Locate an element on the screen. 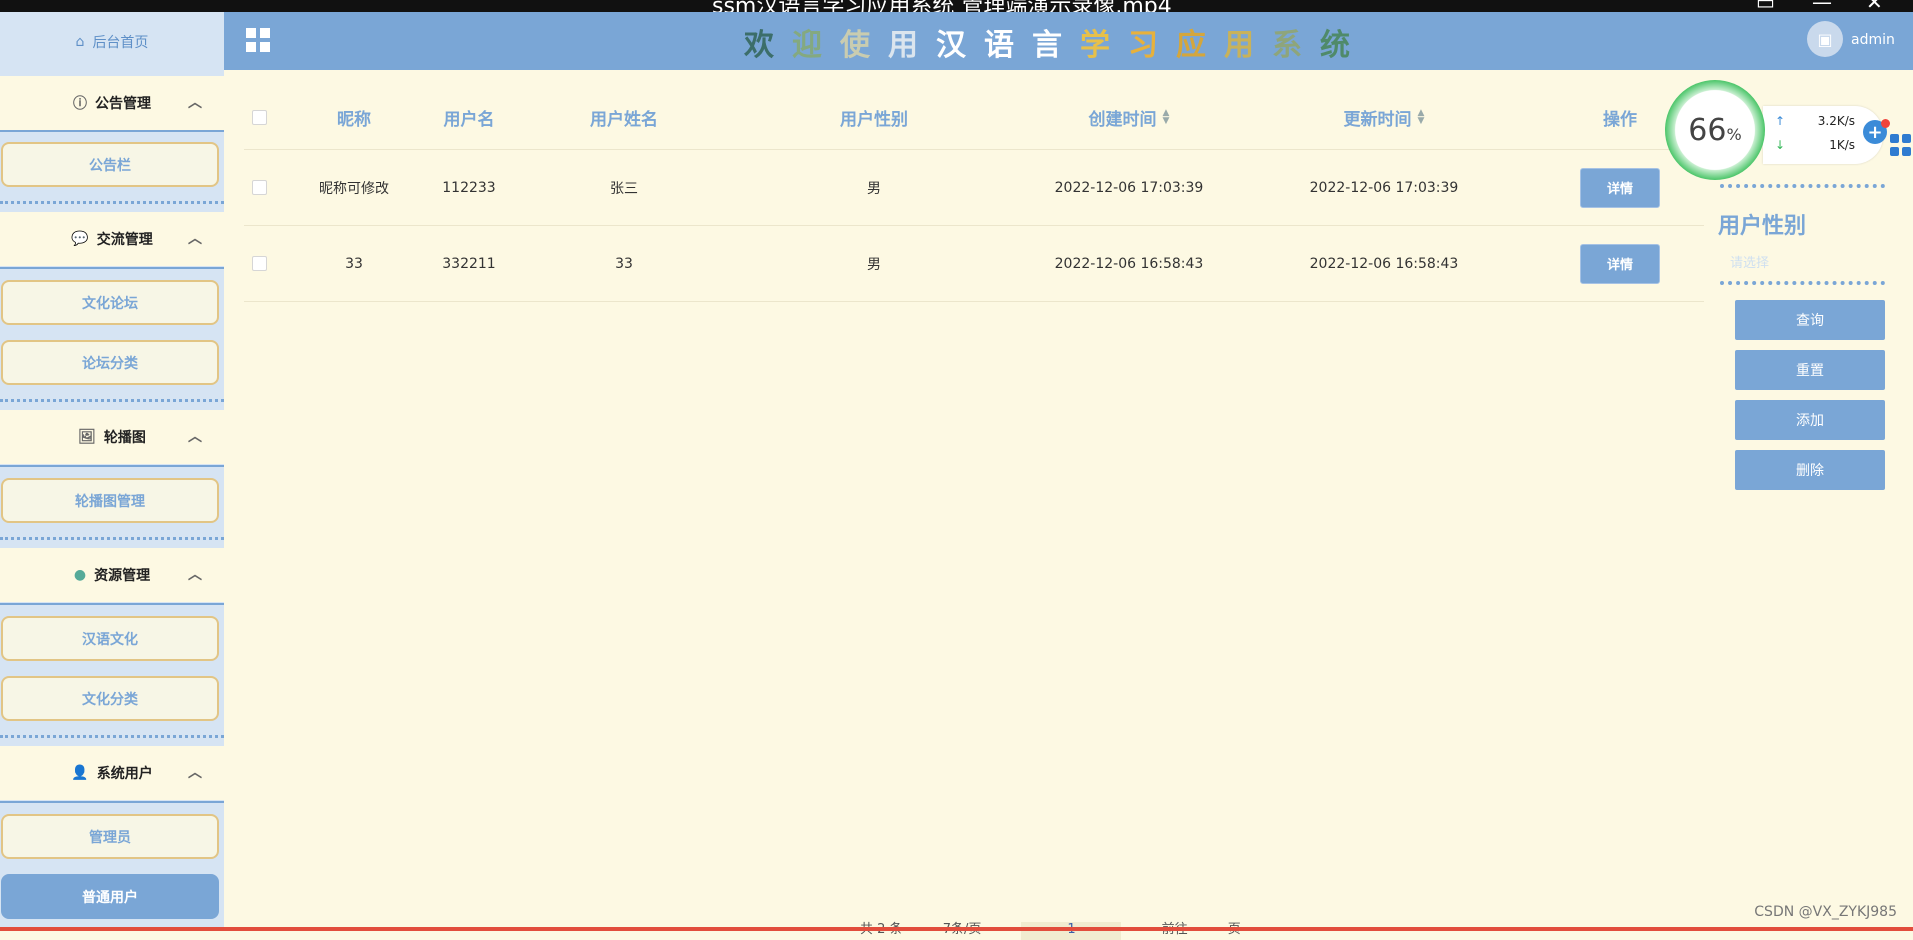 The width and height of the screenshot is (1913, 940). welcome-char: 学 is located at coordinates (1104, 45).